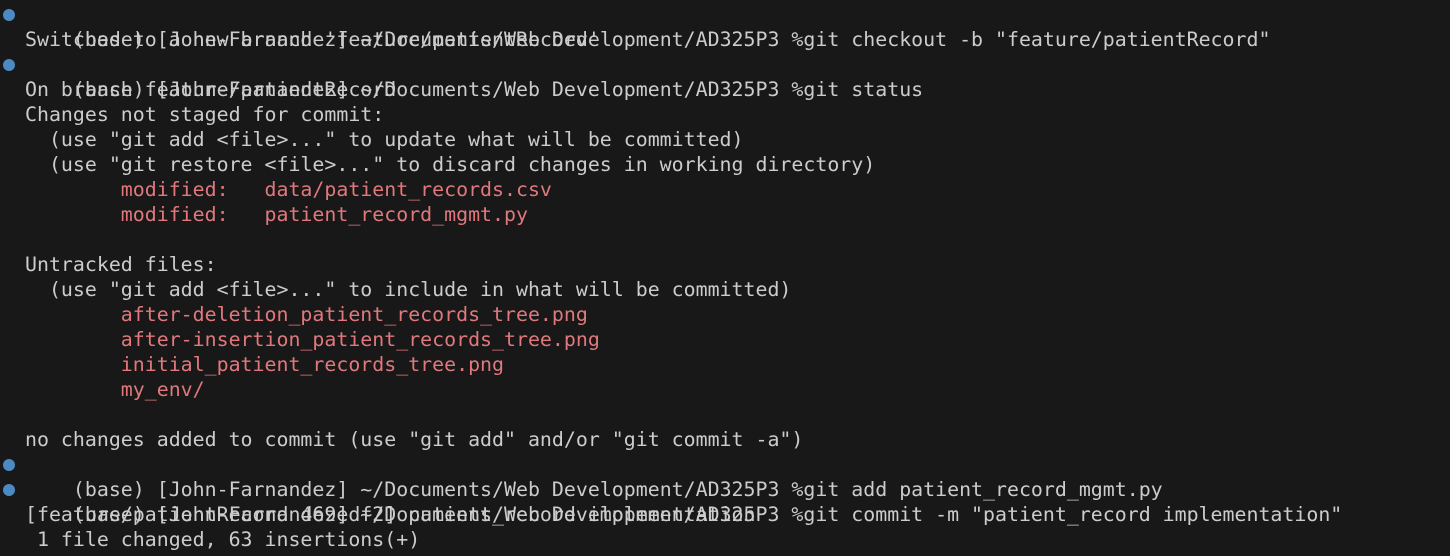 This screenshot has height=556, width=1450. I want to click on output-line: On branch feature/patientRecord, so click(211, 89).